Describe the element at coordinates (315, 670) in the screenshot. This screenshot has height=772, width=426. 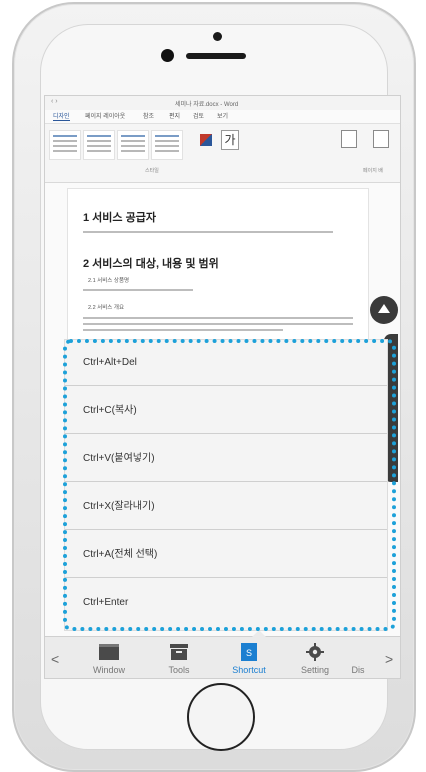
I see `toolbar-label: Setting` at that location.